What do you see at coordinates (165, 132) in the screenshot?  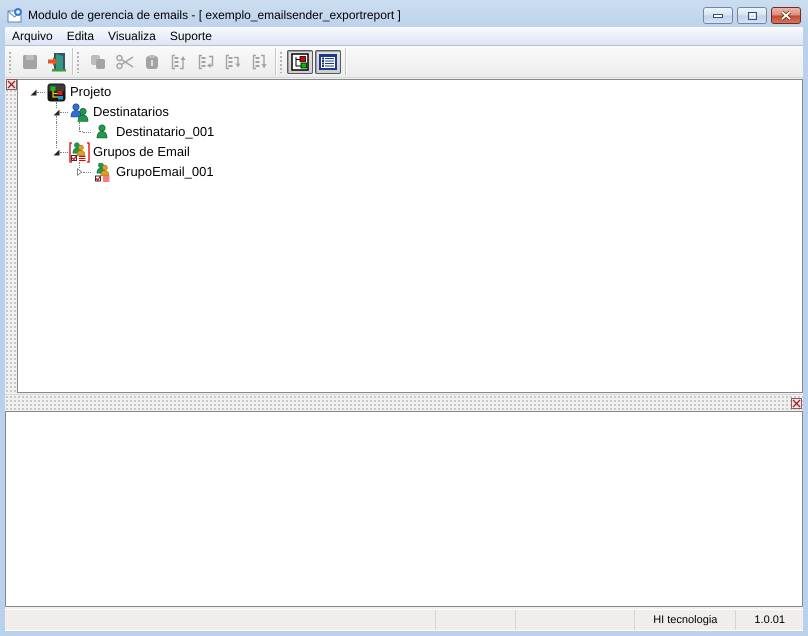 I see `tree-item: Destinatario_001` at bounding box center [165, 132].